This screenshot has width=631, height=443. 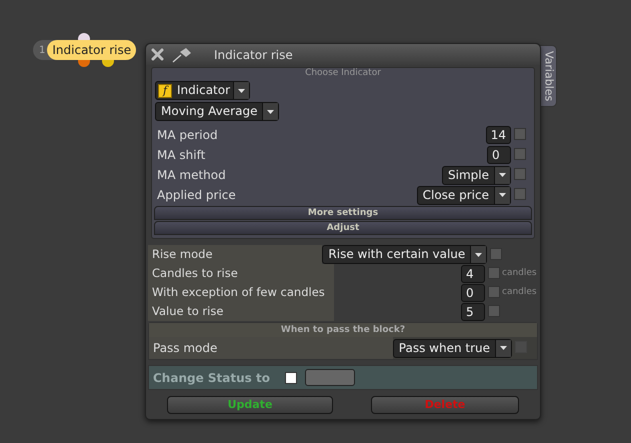 I want to click on panel-legend: Choose Indicator, so click(x=343, y=73).